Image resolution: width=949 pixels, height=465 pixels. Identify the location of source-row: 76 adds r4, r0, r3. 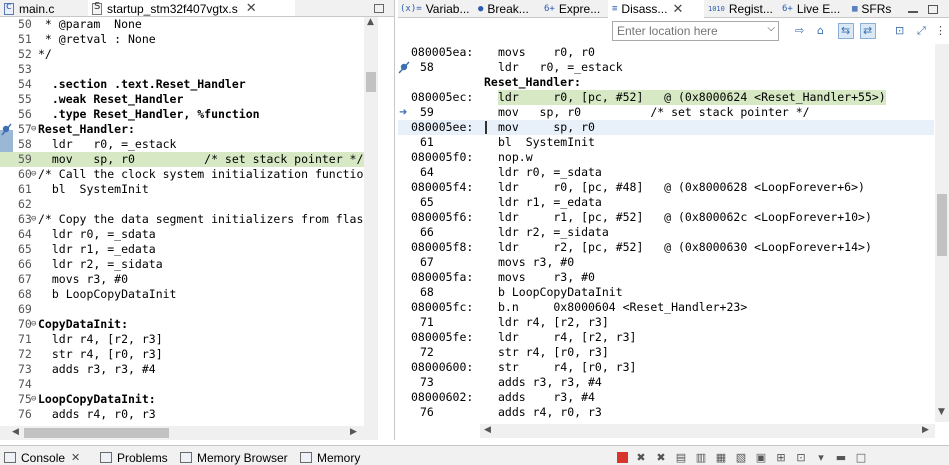
(666, 412).